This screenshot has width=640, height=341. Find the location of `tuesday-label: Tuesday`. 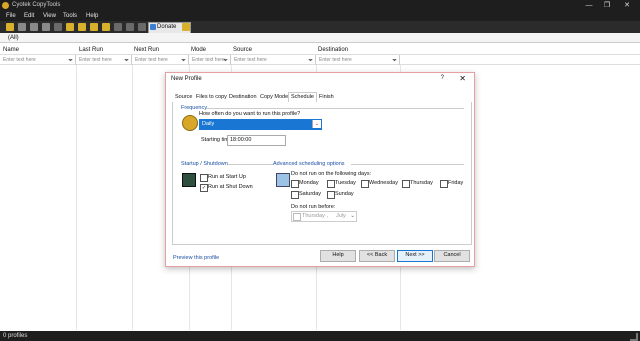

tuesday-label: Tuesday is located at coordinates (345, 183).